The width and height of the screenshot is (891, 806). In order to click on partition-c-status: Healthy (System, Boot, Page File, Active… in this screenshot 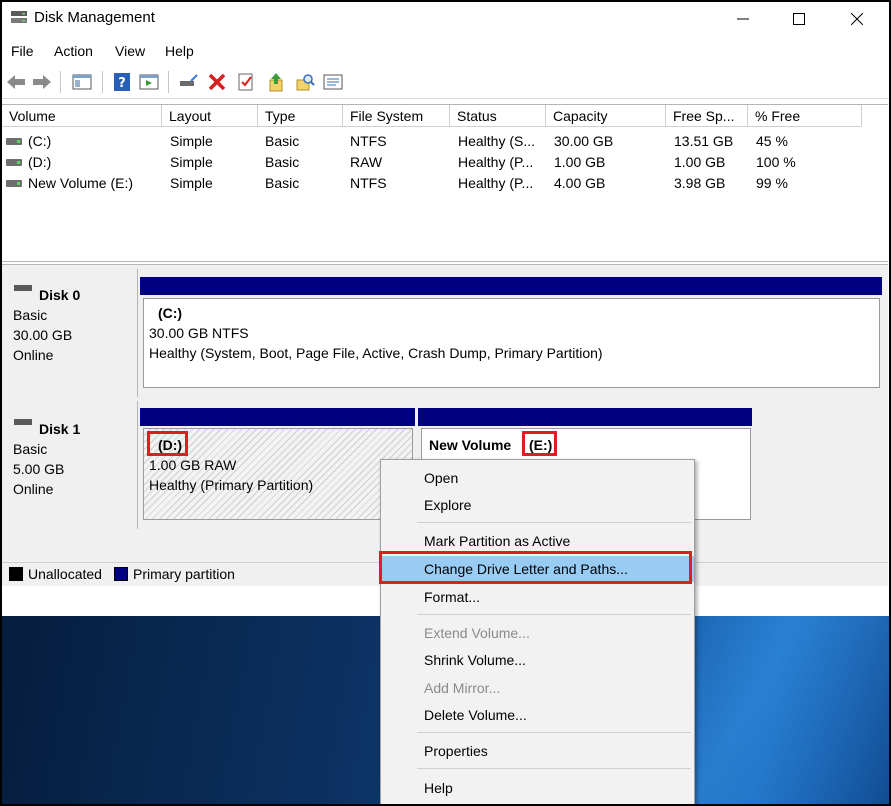, I will do `click(376, 353)`.